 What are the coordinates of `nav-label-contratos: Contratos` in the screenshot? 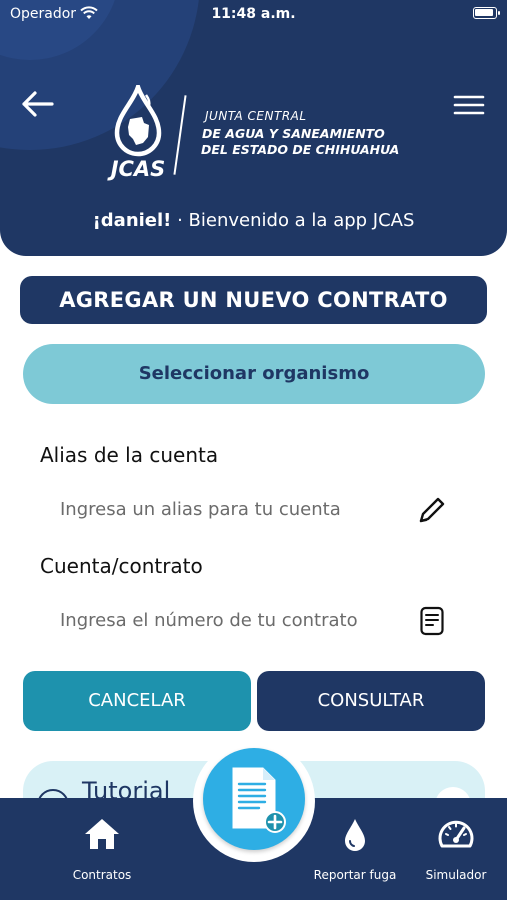 It's located at (102, 875).